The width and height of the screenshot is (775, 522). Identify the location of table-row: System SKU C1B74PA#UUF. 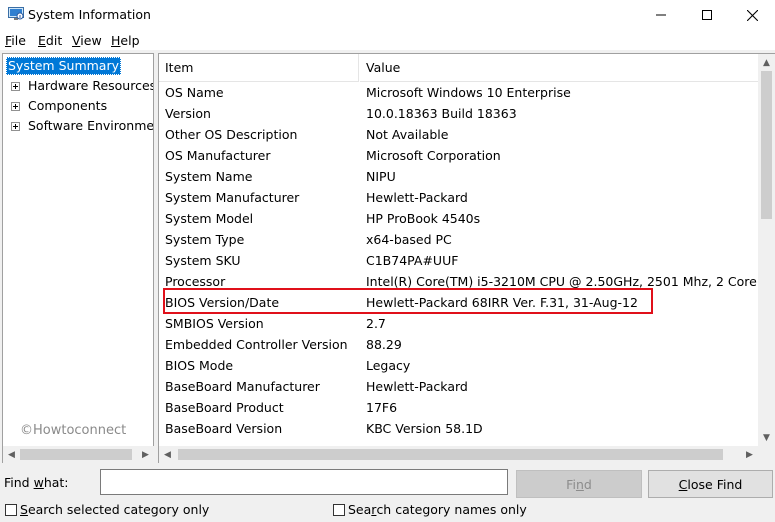
(459, 260).